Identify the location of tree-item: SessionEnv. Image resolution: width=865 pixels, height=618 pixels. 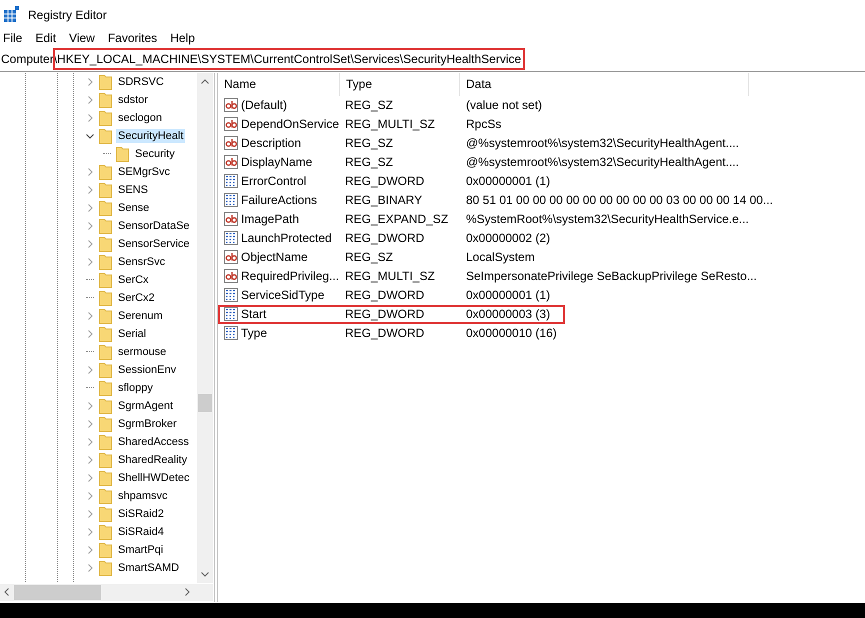
(147, 369).